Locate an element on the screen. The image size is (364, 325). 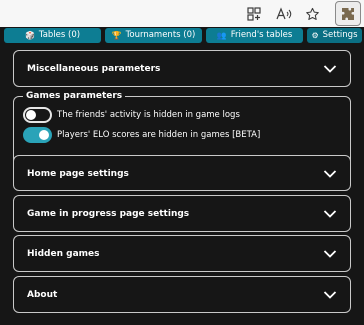
tab-settings: ⚙ Settings is located at coordinates (334, 35).